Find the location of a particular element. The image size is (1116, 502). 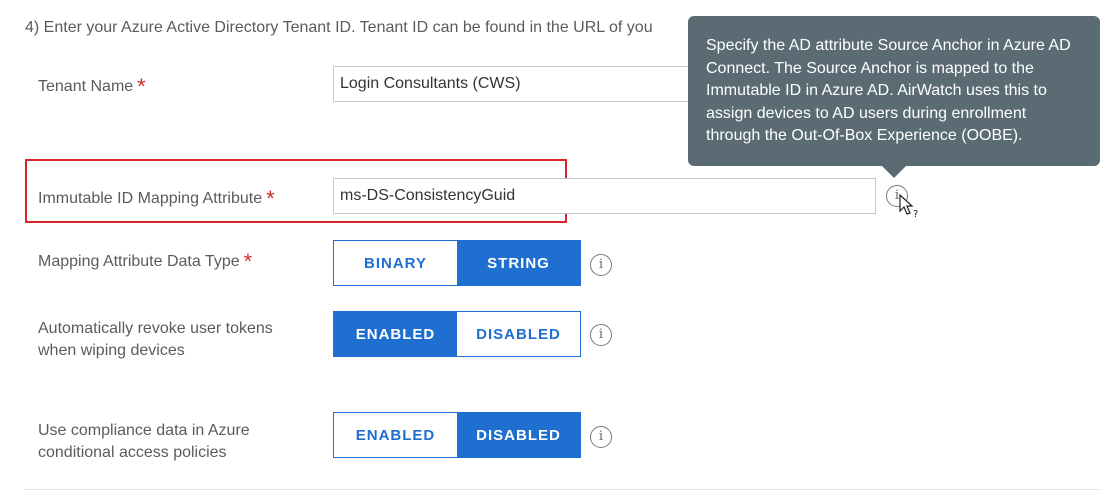

immutable-id-label-text: Immutable ID Mapping Attribute is located at coordinates (150, 198).